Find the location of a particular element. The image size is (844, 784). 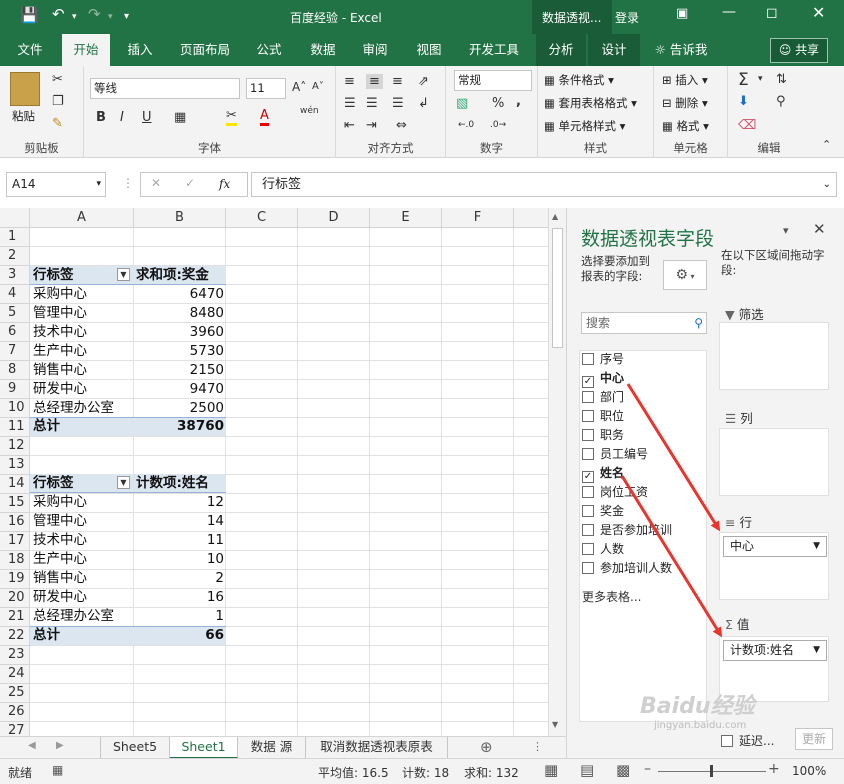

cut-icon: ✂ is located at coordinates (57, 79).